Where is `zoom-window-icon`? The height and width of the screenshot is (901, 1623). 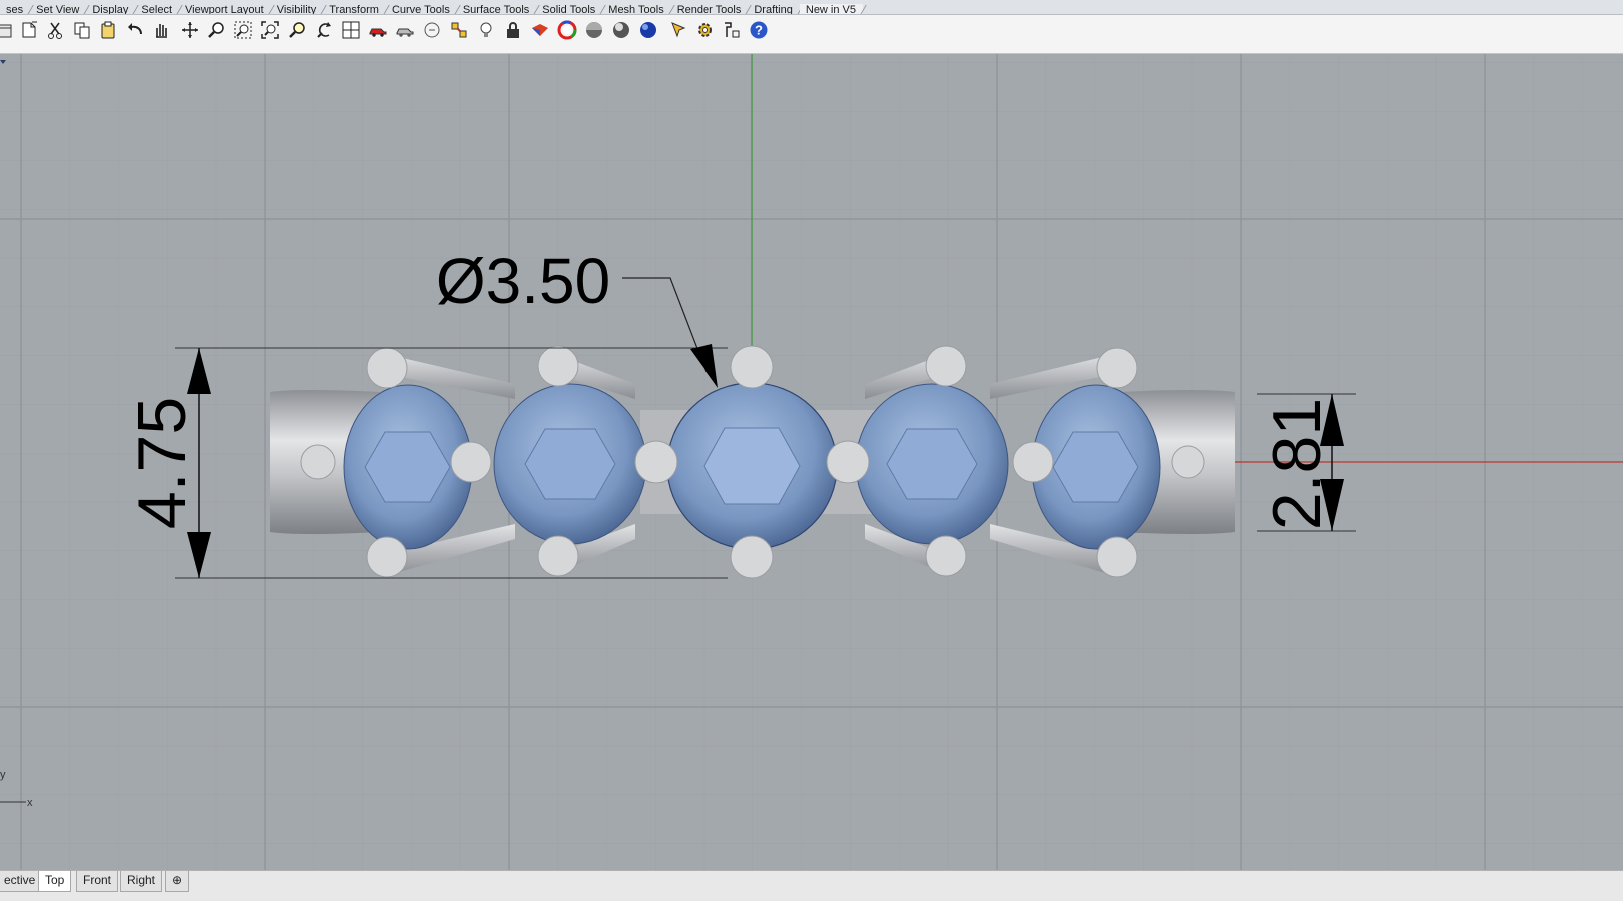
zoom-window-icon is located at coordinates (243, 30).